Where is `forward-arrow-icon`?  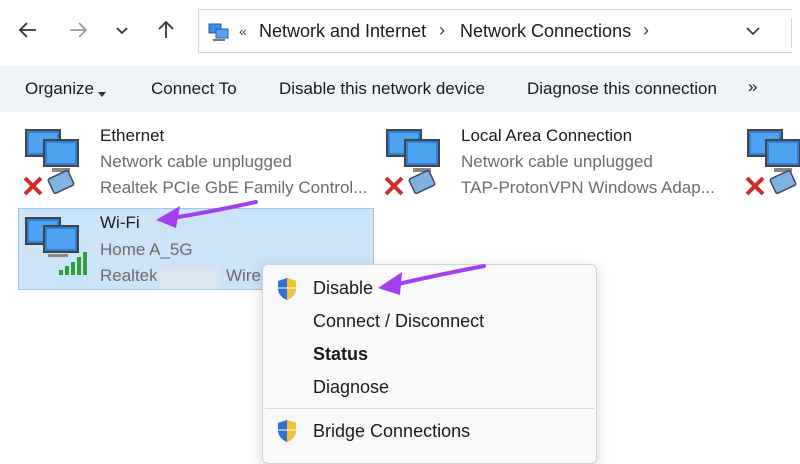 forward-arrow-icon is located at coordinates (79, 30).